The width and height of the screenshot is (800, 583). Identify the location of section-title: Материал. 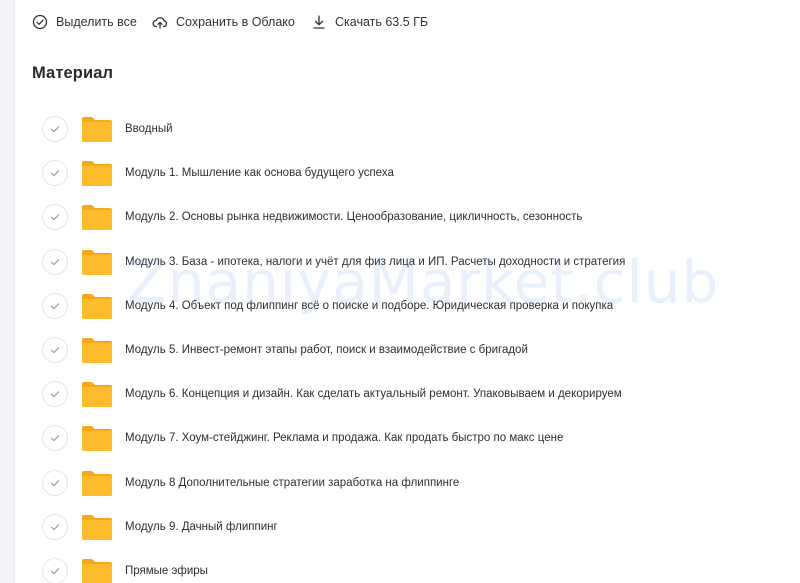
(73, 73).